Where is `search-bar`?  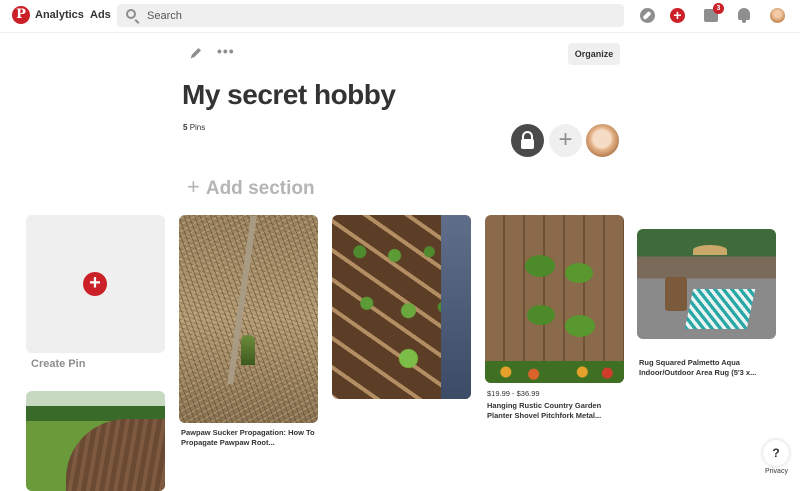
search-bar is located at coordinates (370, 15).